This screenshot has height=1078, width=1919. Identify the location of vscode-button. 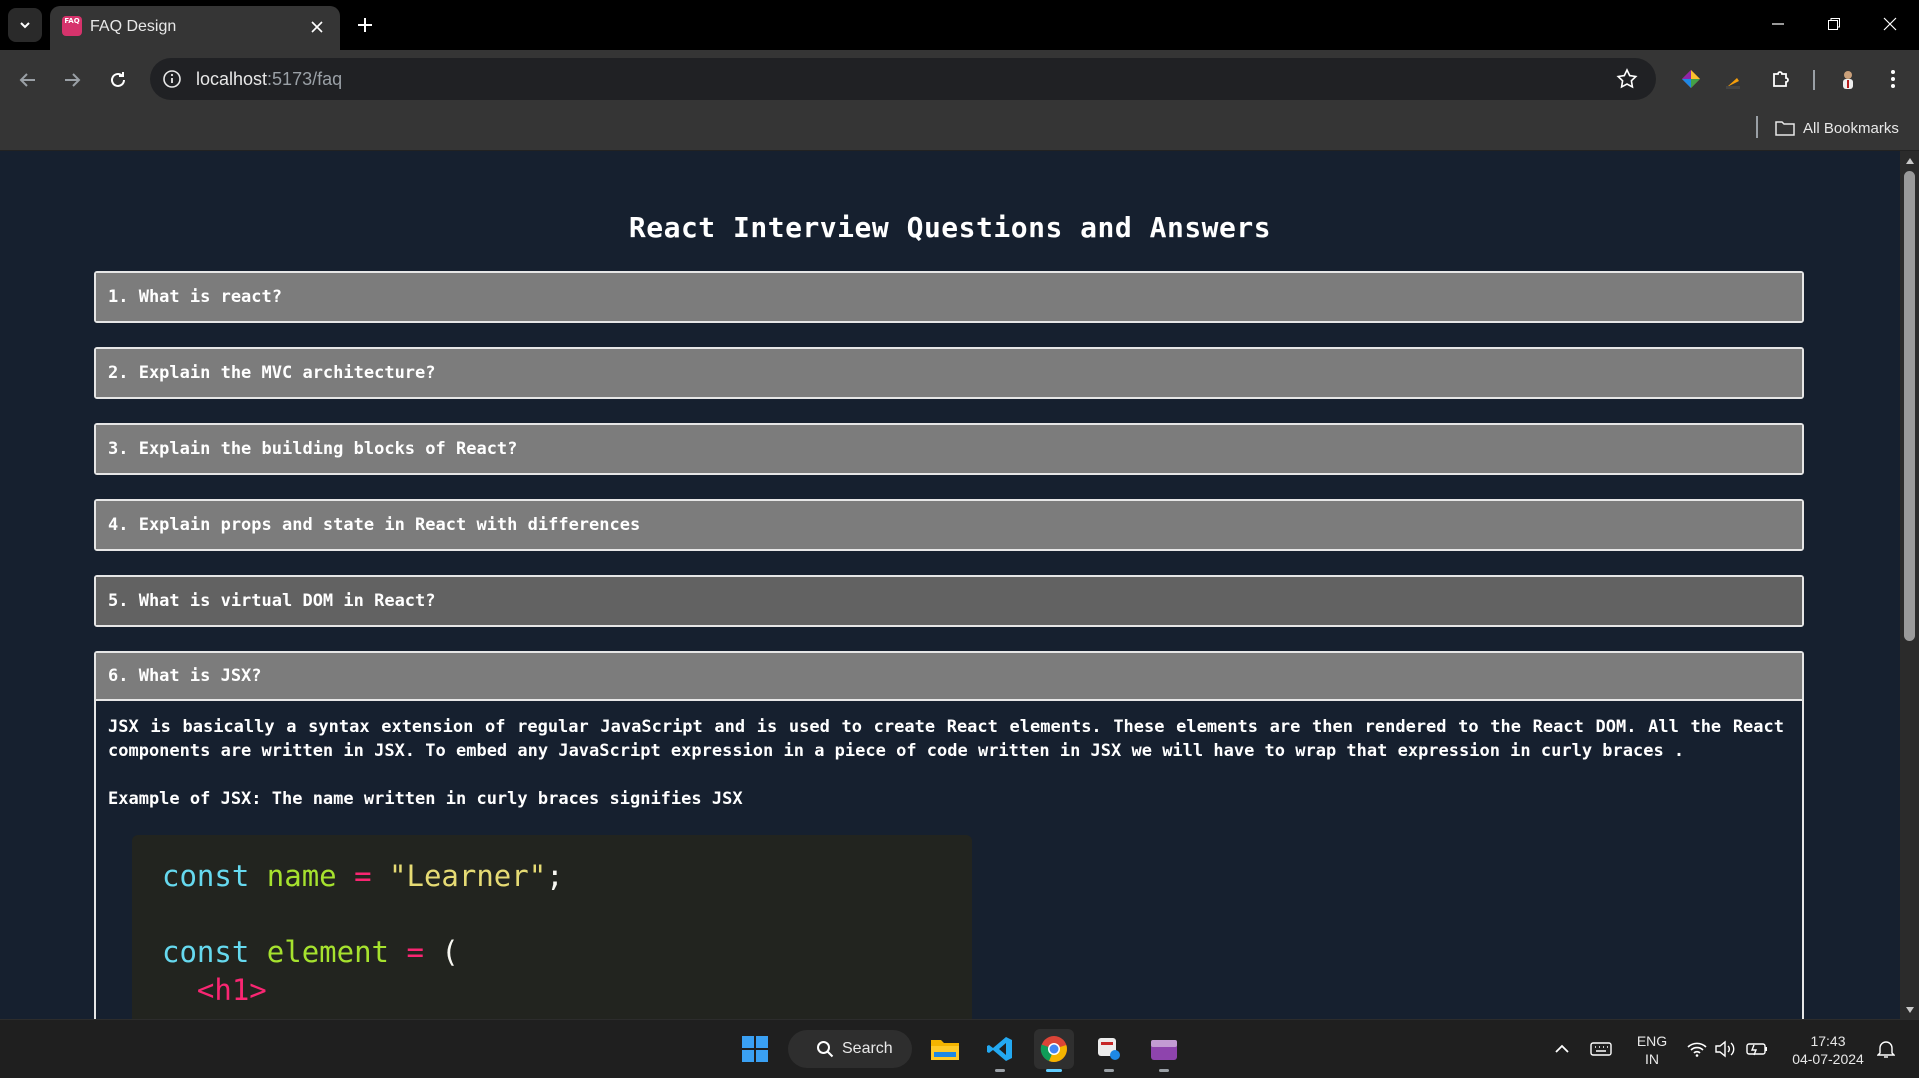
(1000, 1050).